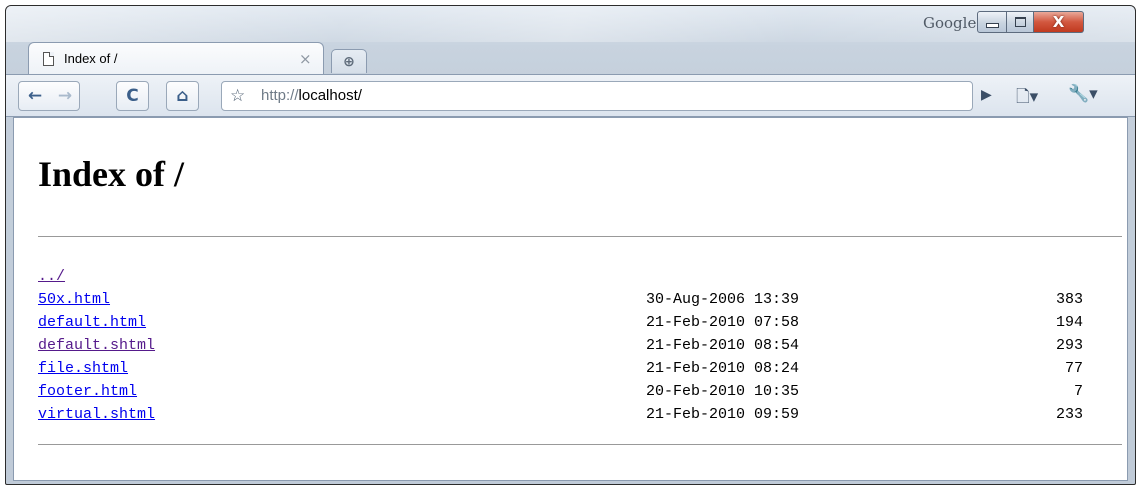 The image size is (1142, 492). I want to click on home-icon: ⌂, so click(182, 96).